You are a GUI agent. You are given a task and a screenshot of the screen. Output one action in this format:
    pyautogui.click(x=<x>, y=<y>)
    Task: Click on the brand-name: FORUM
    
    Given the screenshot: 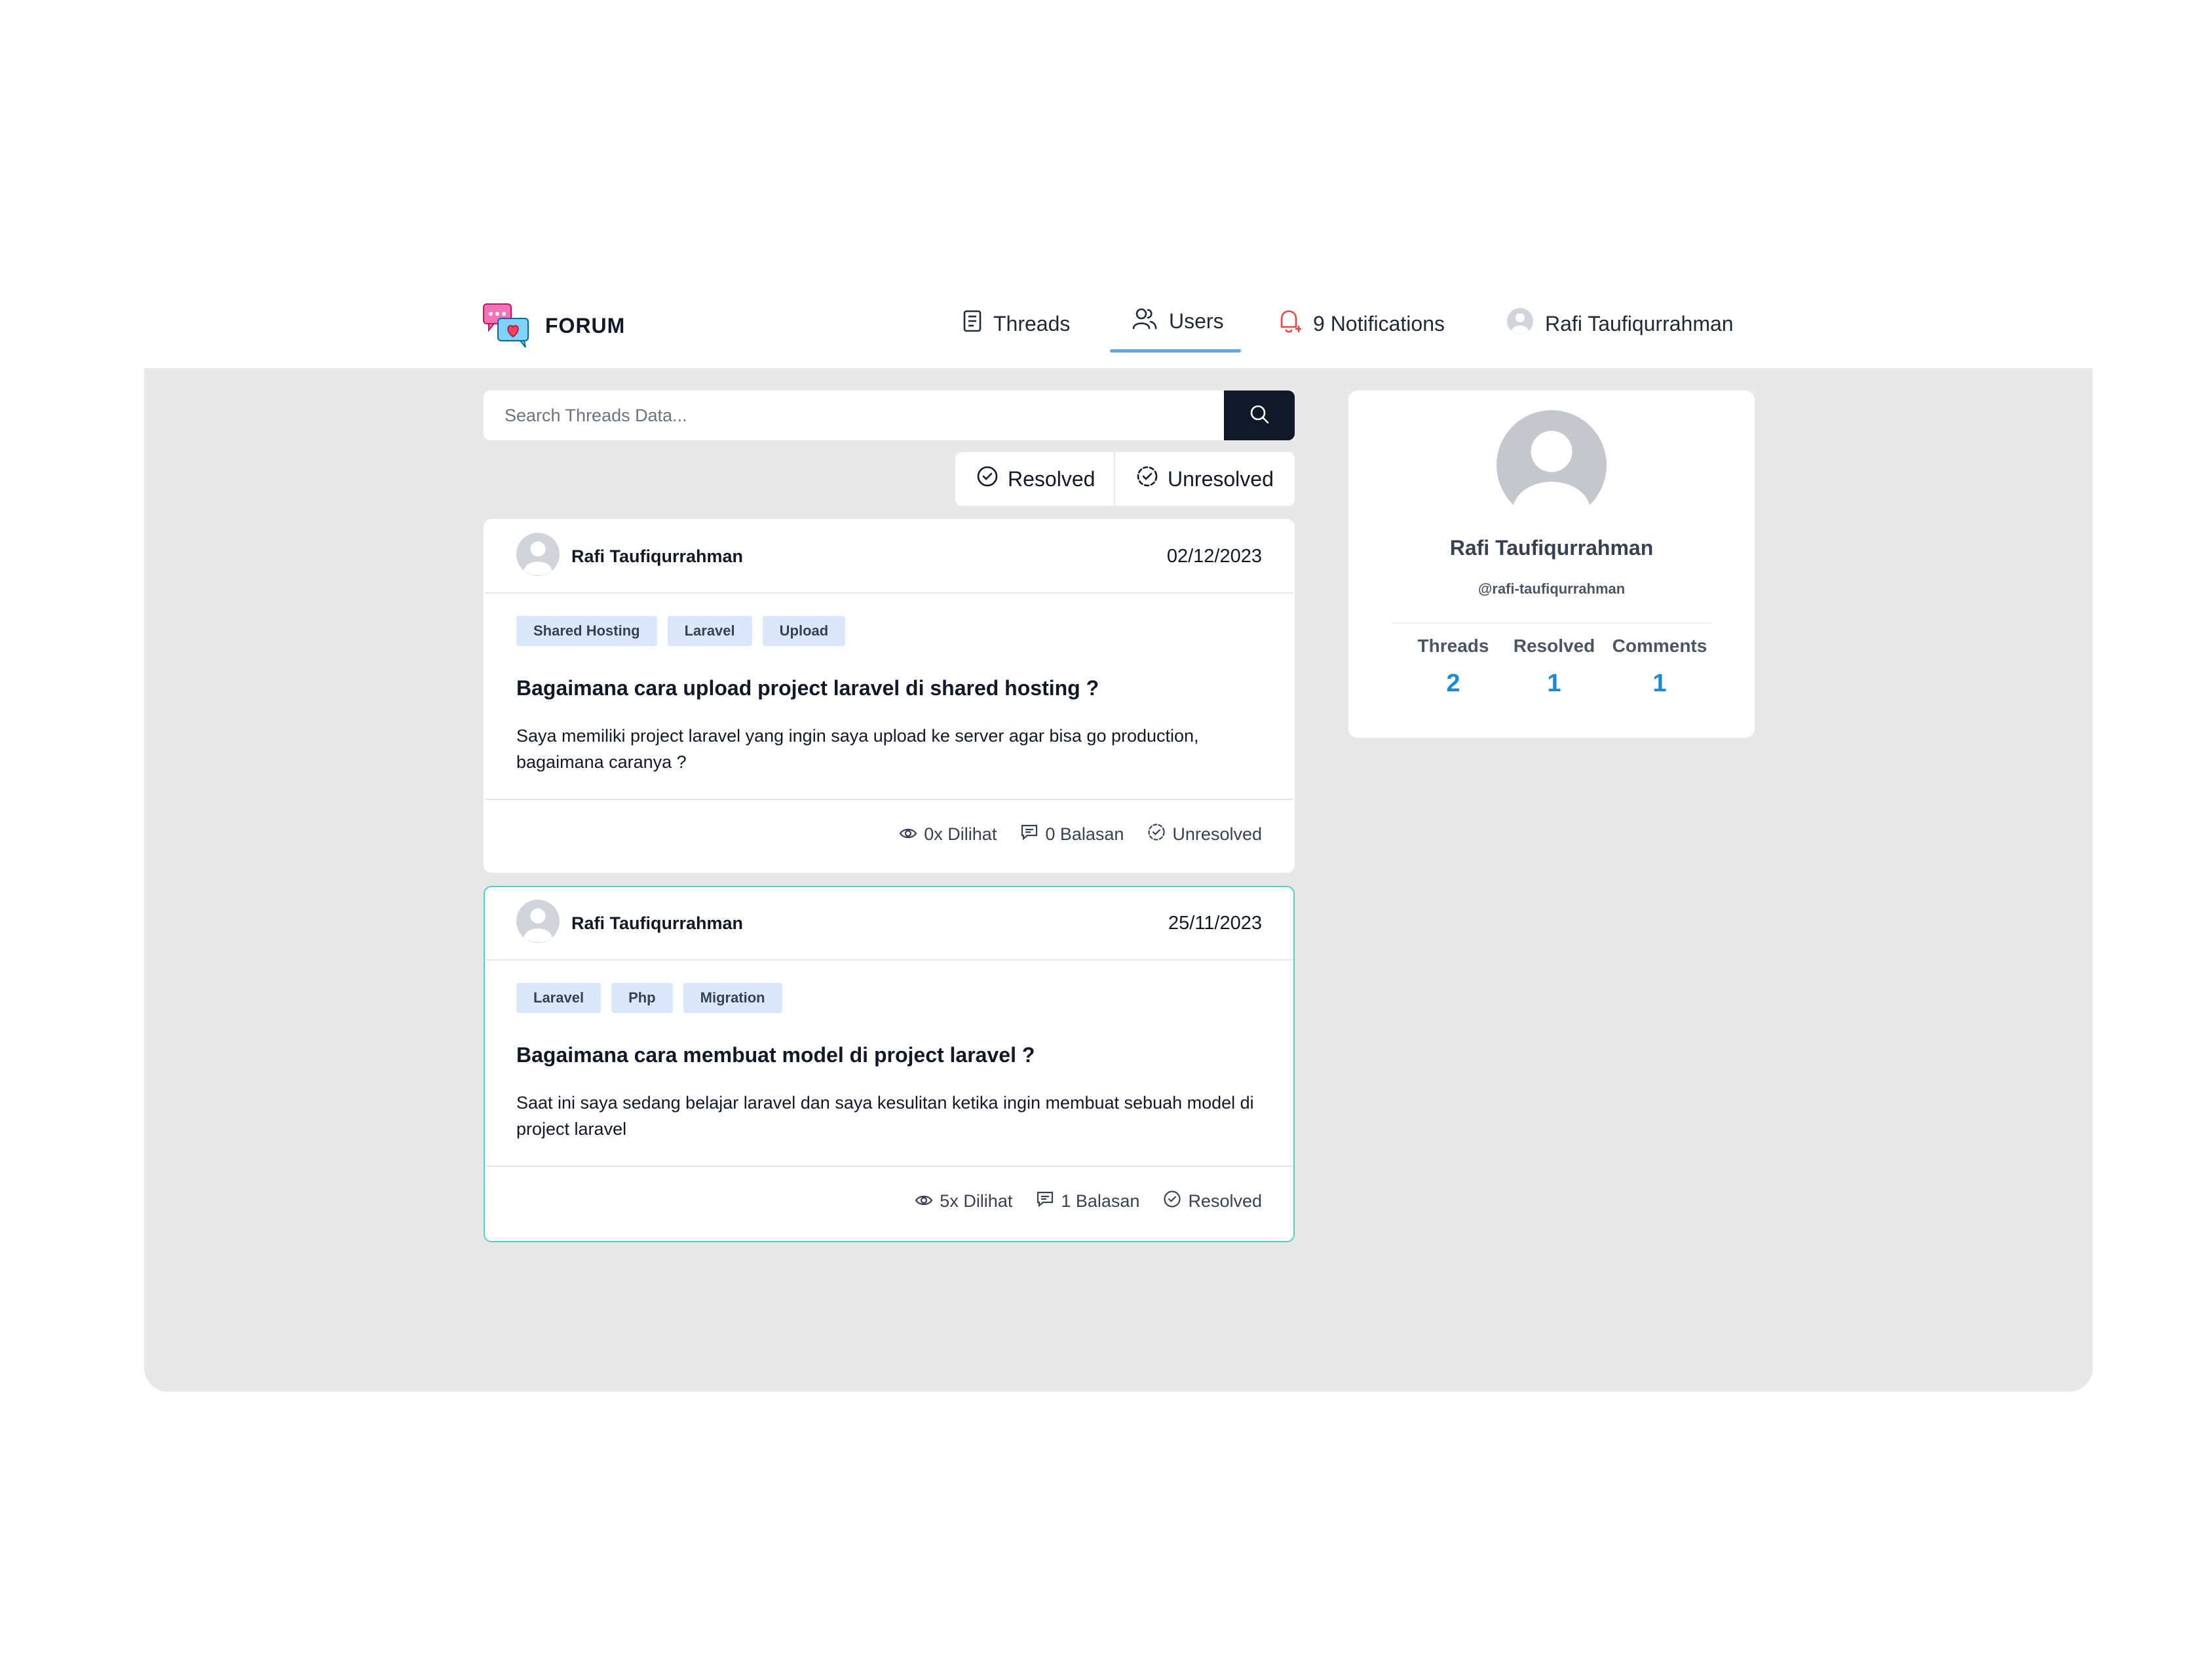 What is the action you would take?
    pyautogui.click(x=585, y=325)
    